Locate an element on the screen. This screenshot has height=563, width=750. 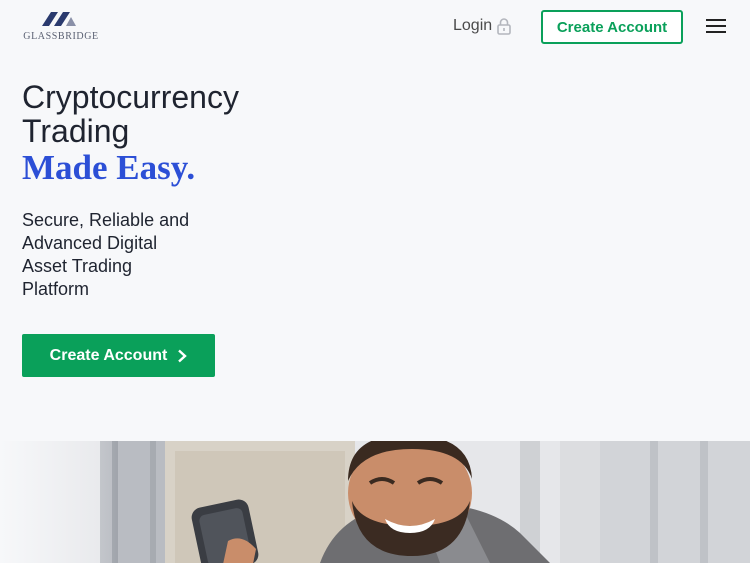
login-link: Login is located at coordinates (482, 26).